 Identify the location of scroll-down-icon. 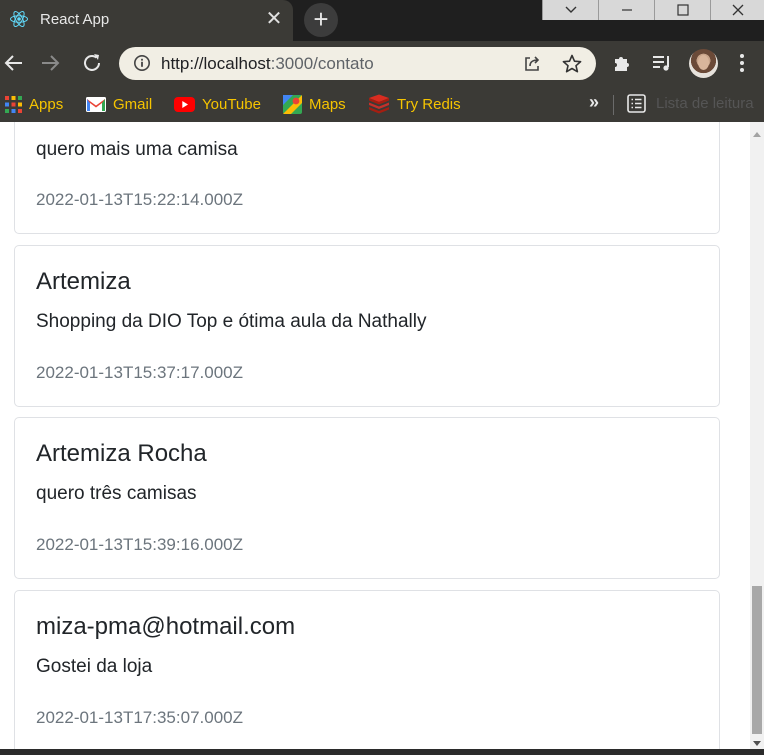
(757, 743).